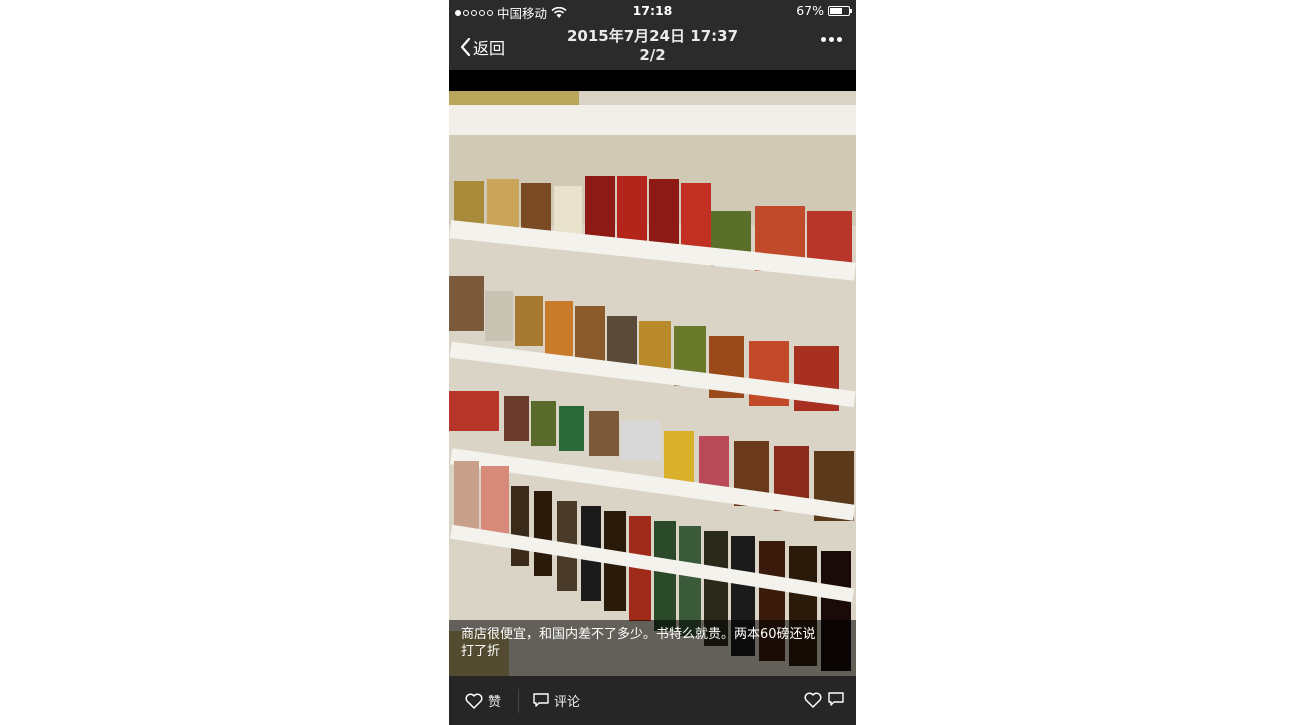 This screenshot has height=725, width=1304. What do you see at coordinates (840, 10) in the screenshot?
I see `battery-icon` at bounding box center [840, 10].